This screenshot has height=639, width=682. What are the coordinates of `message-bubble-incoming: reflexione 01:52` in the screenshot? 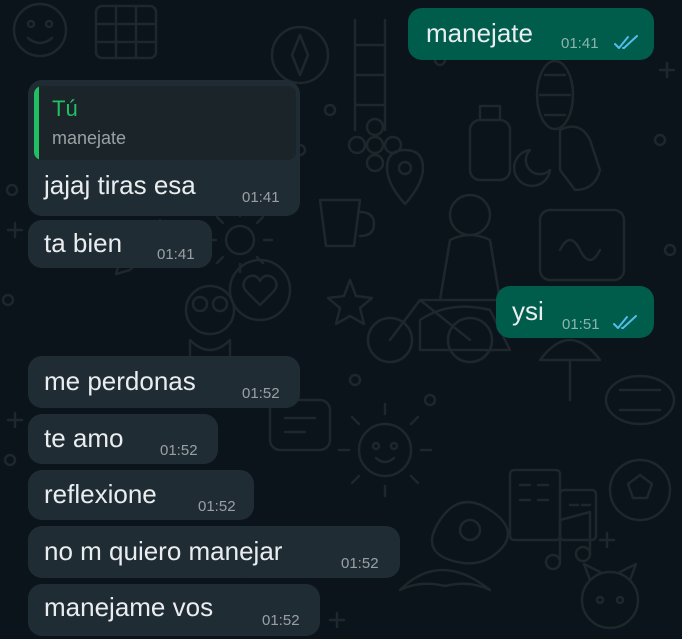 It's located at (141, 495).